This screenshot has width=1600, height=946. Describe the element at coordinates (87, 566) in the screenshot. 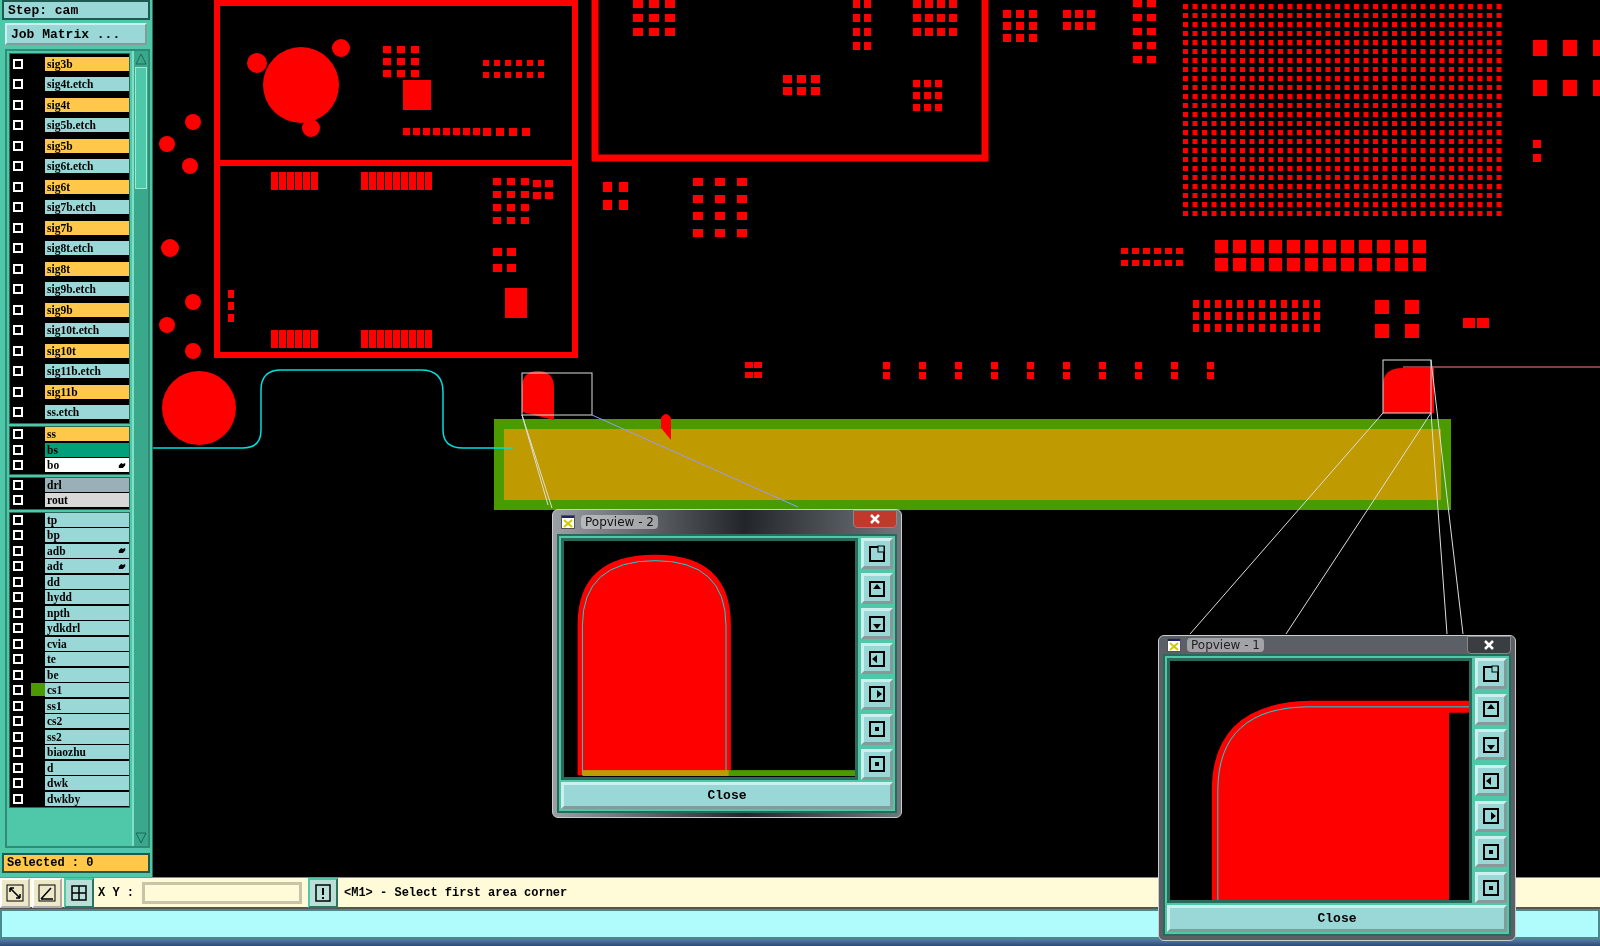

I see `layer-name: adt` at that location.